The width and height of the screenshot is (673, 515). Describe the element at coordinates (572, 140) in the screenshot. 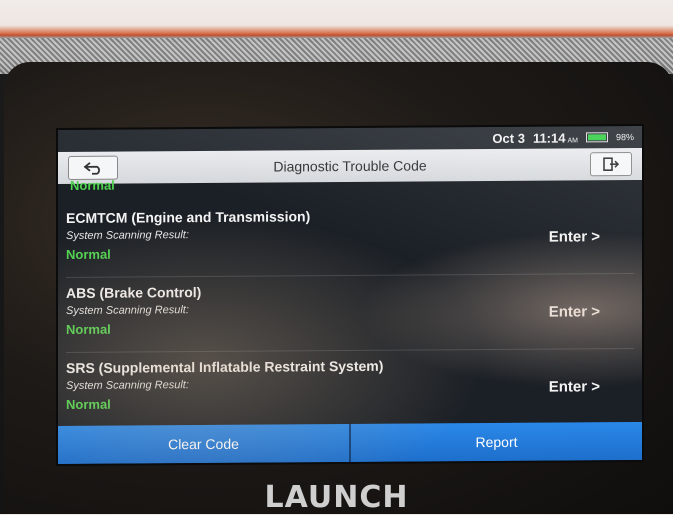

I see `status-time-suffix: AM` at that location.